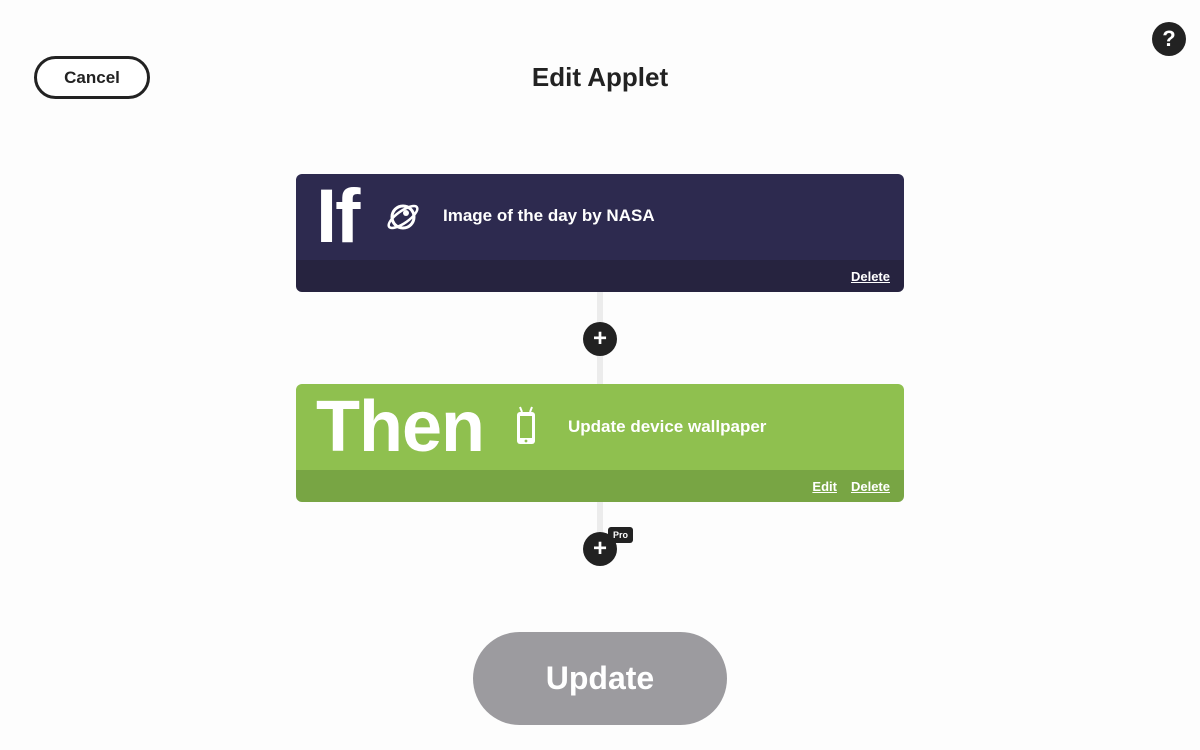  I want to click on action-text: Update device wallpaper, so click(667, 426).